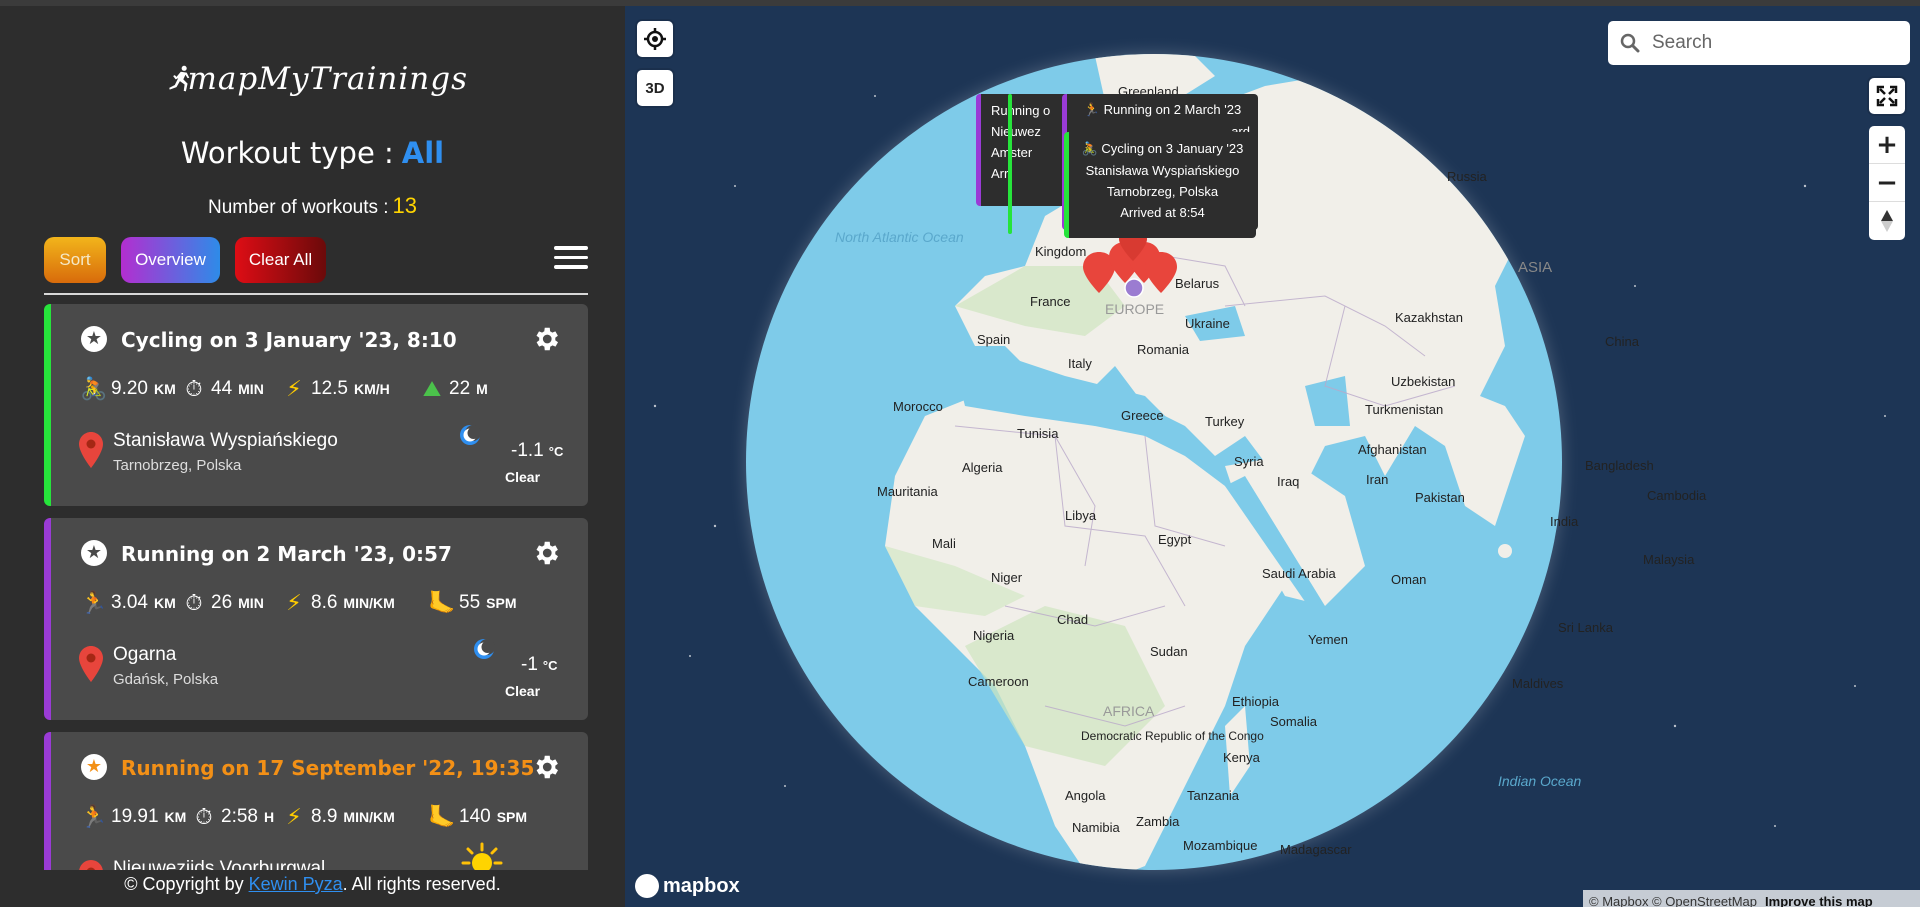  What do you see at coordinates (994, 635) in the screenshot?
I see `map-label: Nigeria` at bounding box center [994, 635].